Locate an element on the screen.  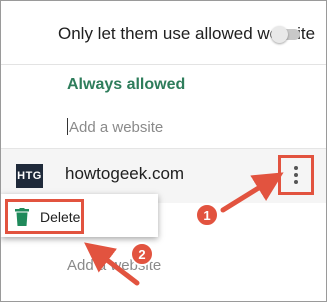
site-favicon: HTG is located at coordinates (29, 176).